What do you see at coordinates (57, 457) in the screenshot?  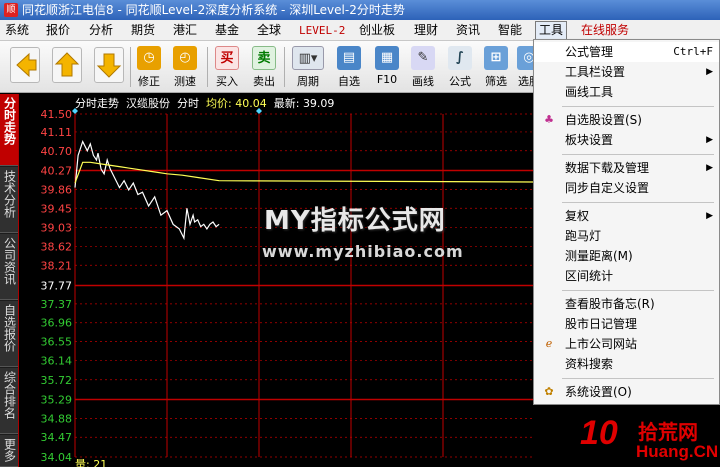 I see `y-tick-label: 34.04` at bounding box center [57, 457].